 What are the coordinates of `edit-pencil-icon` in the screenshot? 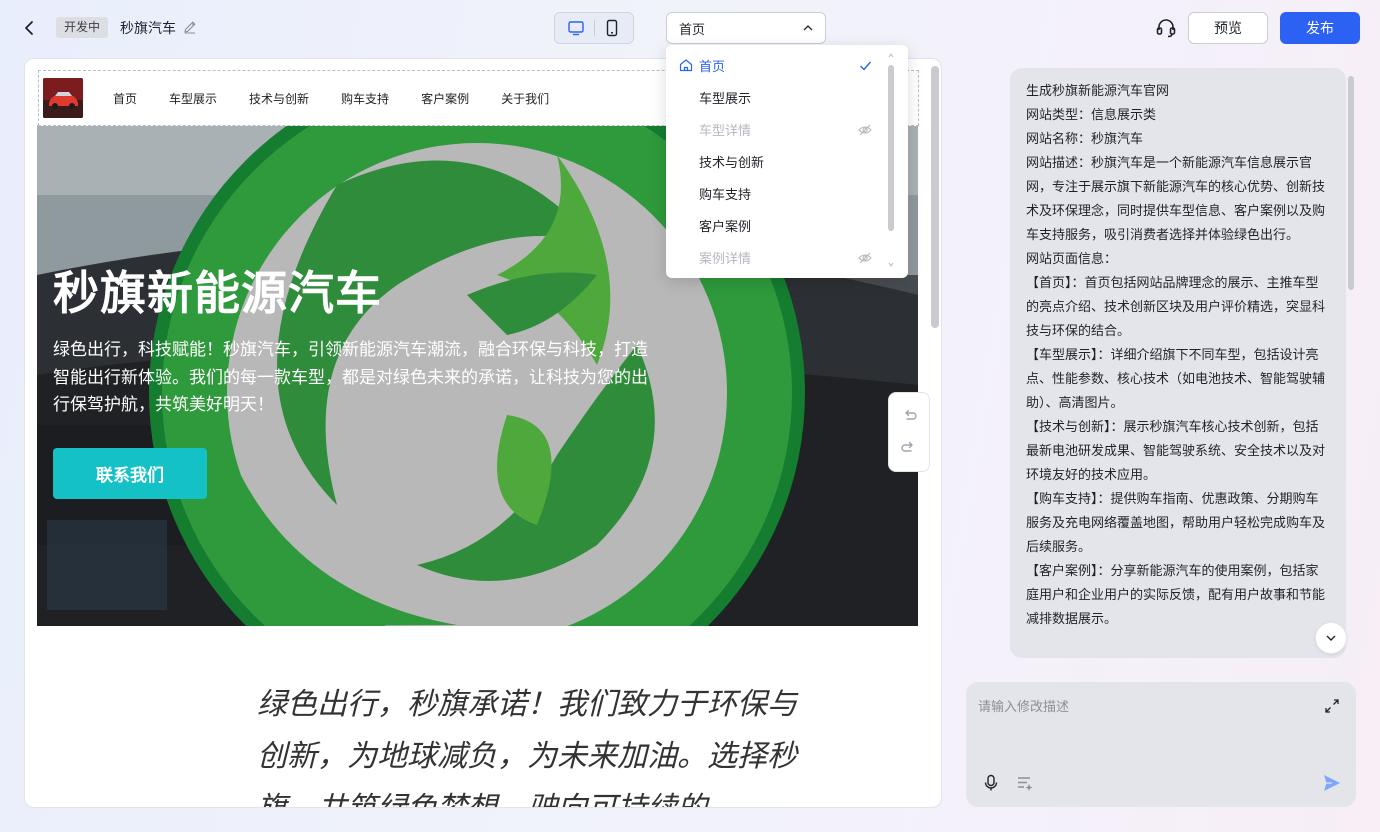 It's located at (190, 27).